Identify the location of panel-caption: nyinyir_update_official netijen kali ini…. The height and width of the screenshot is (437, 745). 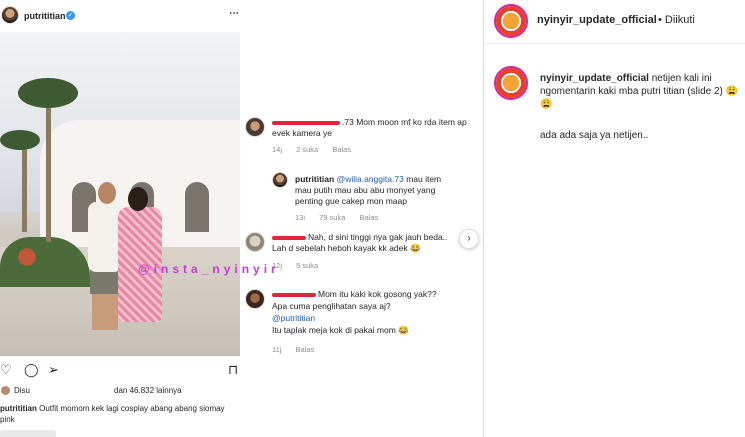
(640, 91).